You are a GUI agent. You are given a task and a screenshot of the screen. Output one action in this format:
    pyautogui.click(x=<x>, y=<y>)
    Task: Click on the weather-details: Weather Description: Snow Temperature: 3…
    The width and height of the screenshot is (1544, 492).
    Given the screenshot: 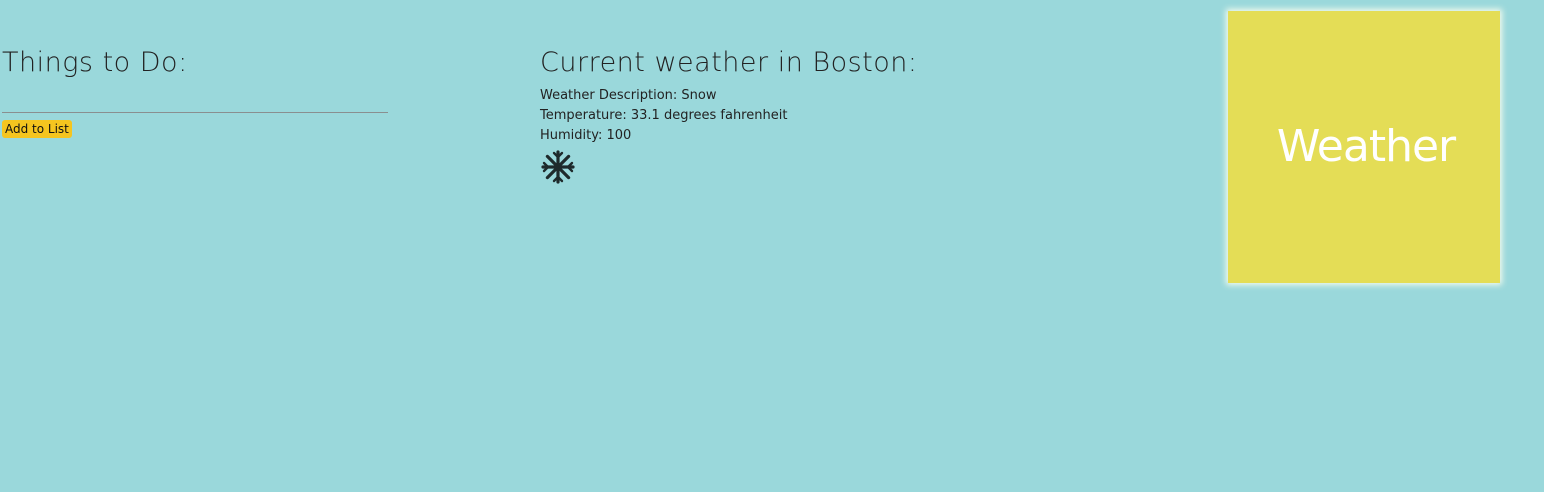 What is the action you would take?
    pyautogui.click(x=728, y=116)
    